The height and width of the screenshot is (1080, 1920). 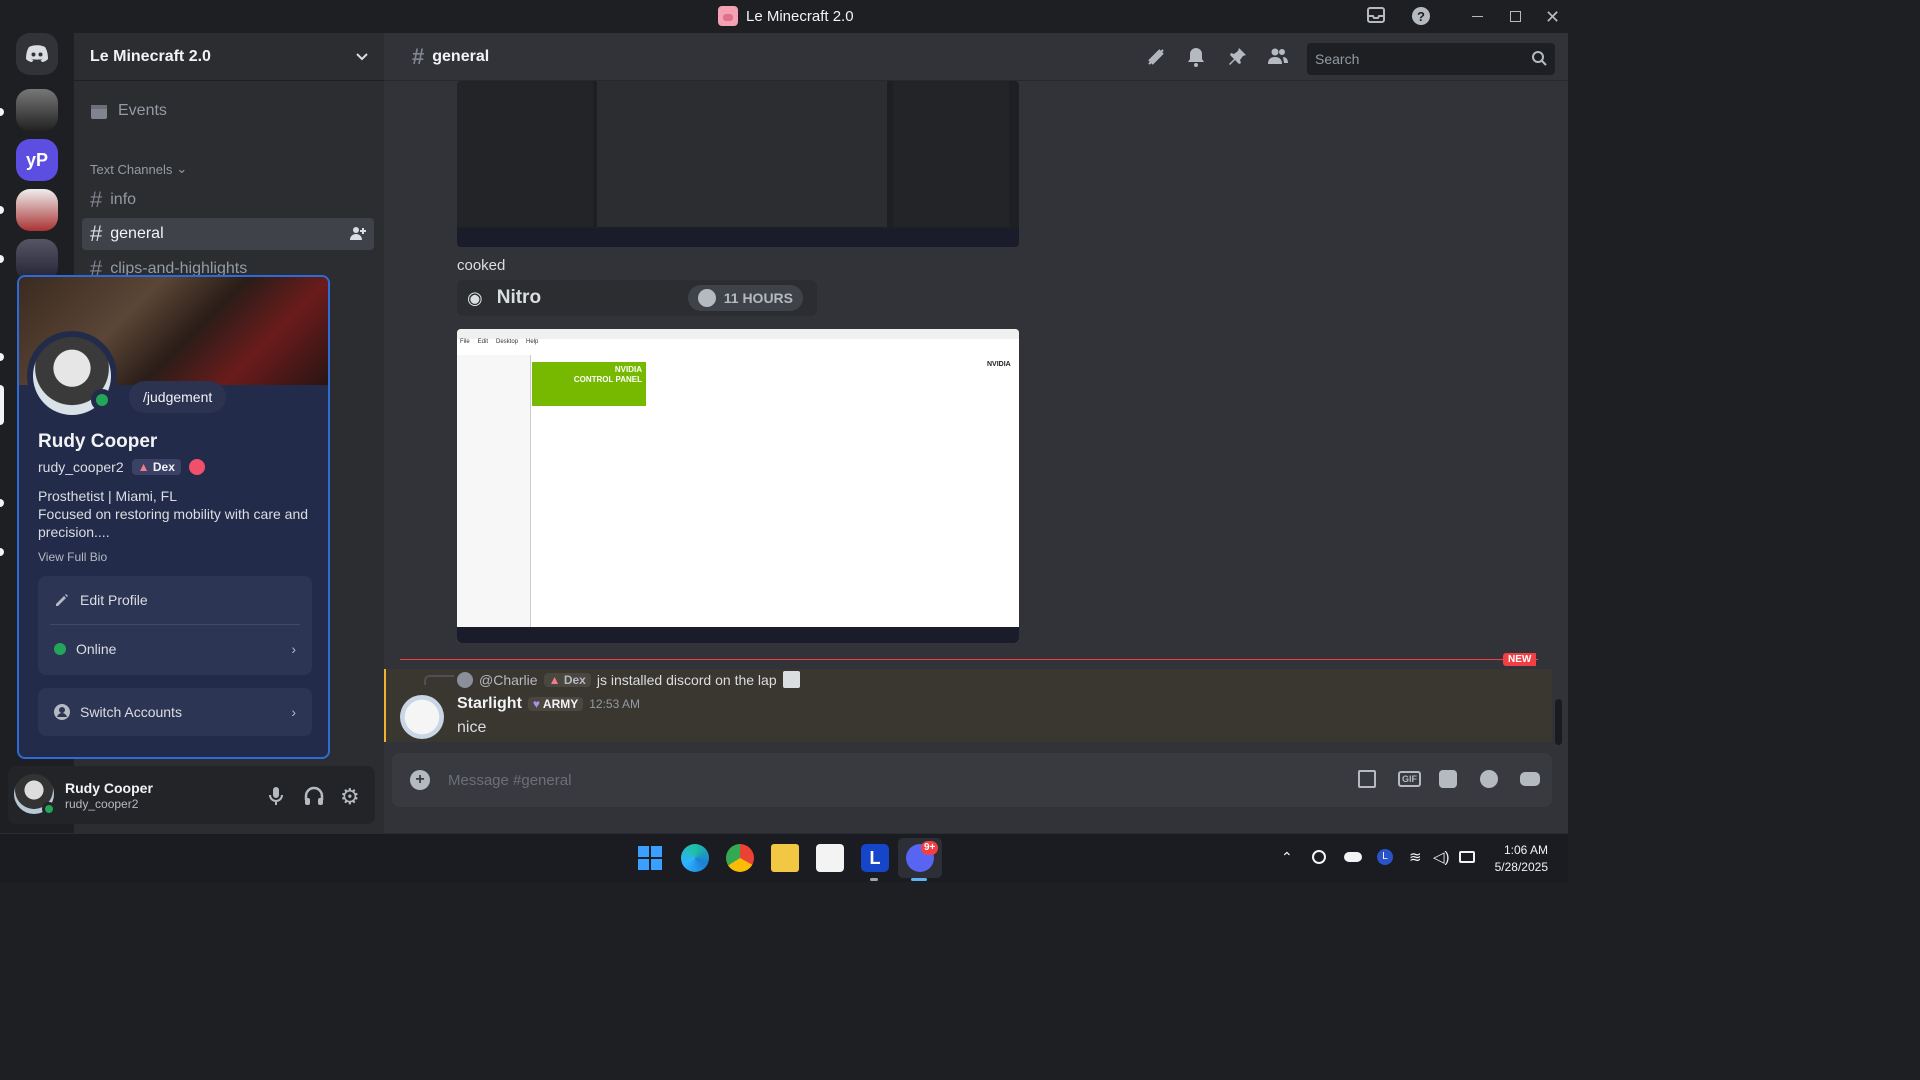 I want to click on pencil-icon, so click(x=62, y=600).